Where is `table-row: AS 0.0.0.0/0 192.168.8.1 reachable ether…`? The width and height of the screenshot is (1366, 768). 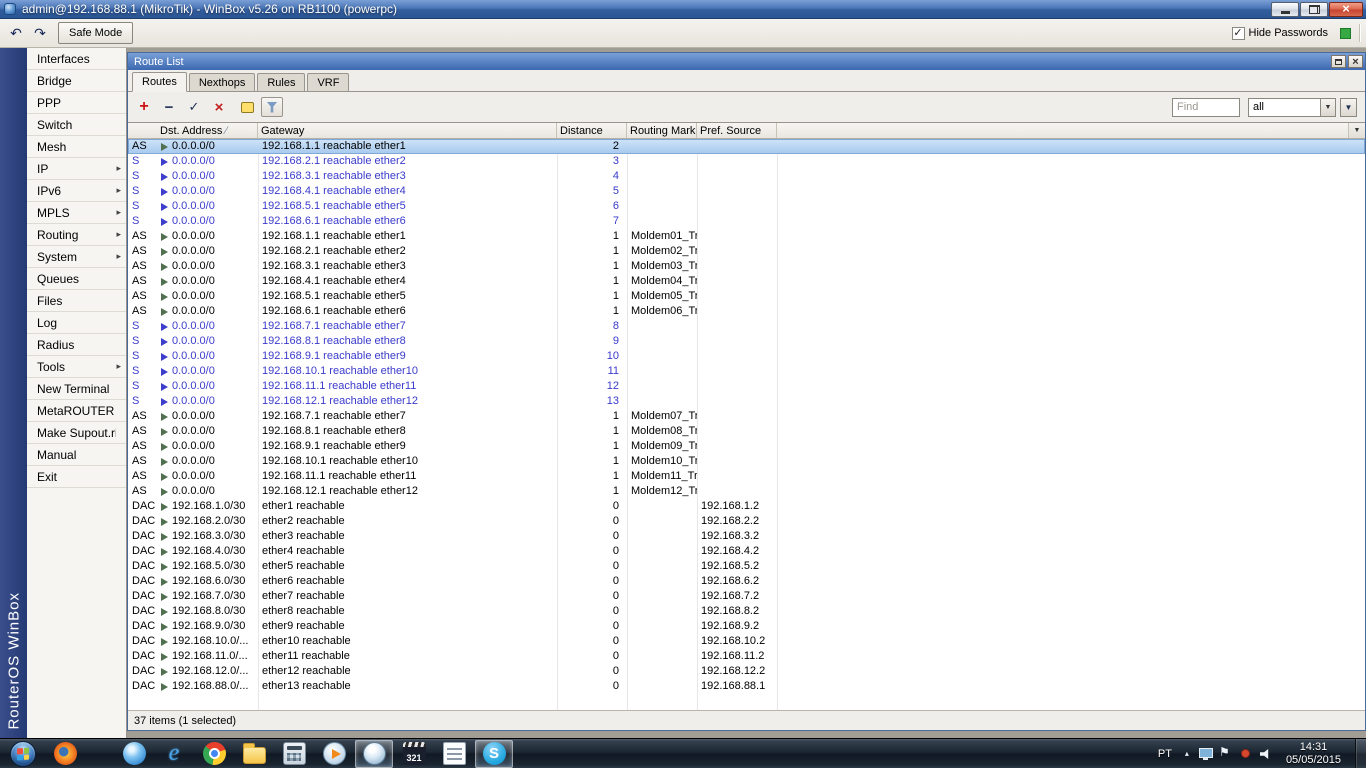
table-row: AS 0.0.0.0/0 192.168.8.1 reachable ether… is located at coordinates (746, 431).